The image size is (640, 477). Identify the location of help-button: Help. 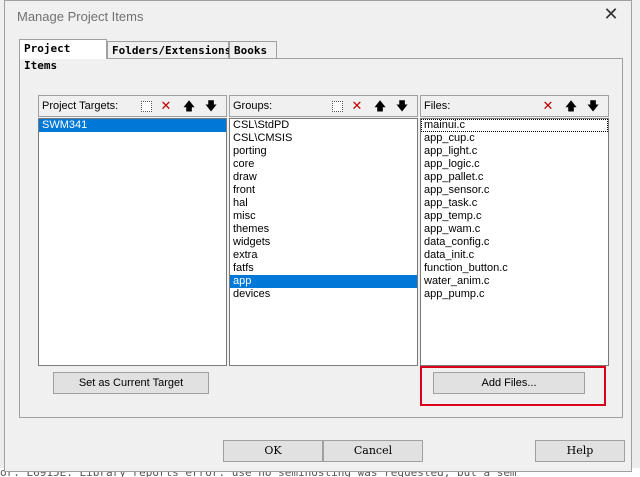
(580, 451).